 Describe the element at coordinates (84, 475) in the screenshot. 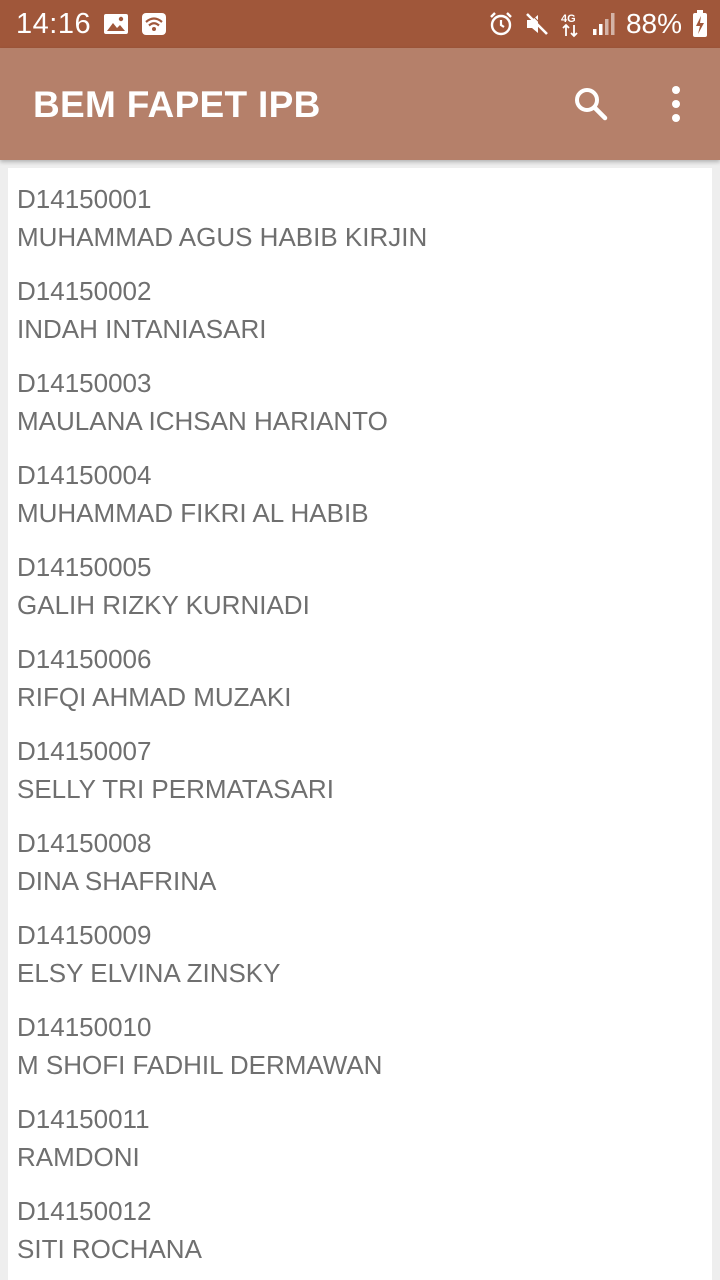

I see `student-nim: D14150004` at that location.